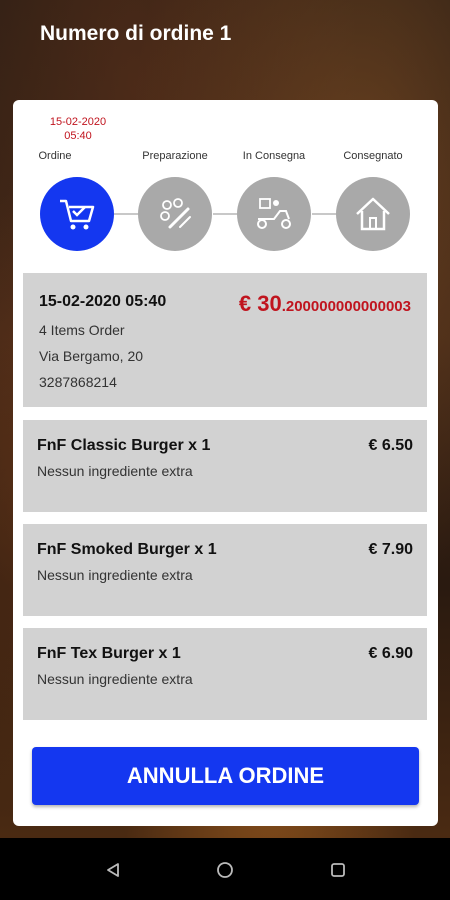 The image size is (450, 900). Describe the element at coordinates (78, 129) in the screenshot. I see `status-timestamp: 15-02-2020 05:40` at that location.